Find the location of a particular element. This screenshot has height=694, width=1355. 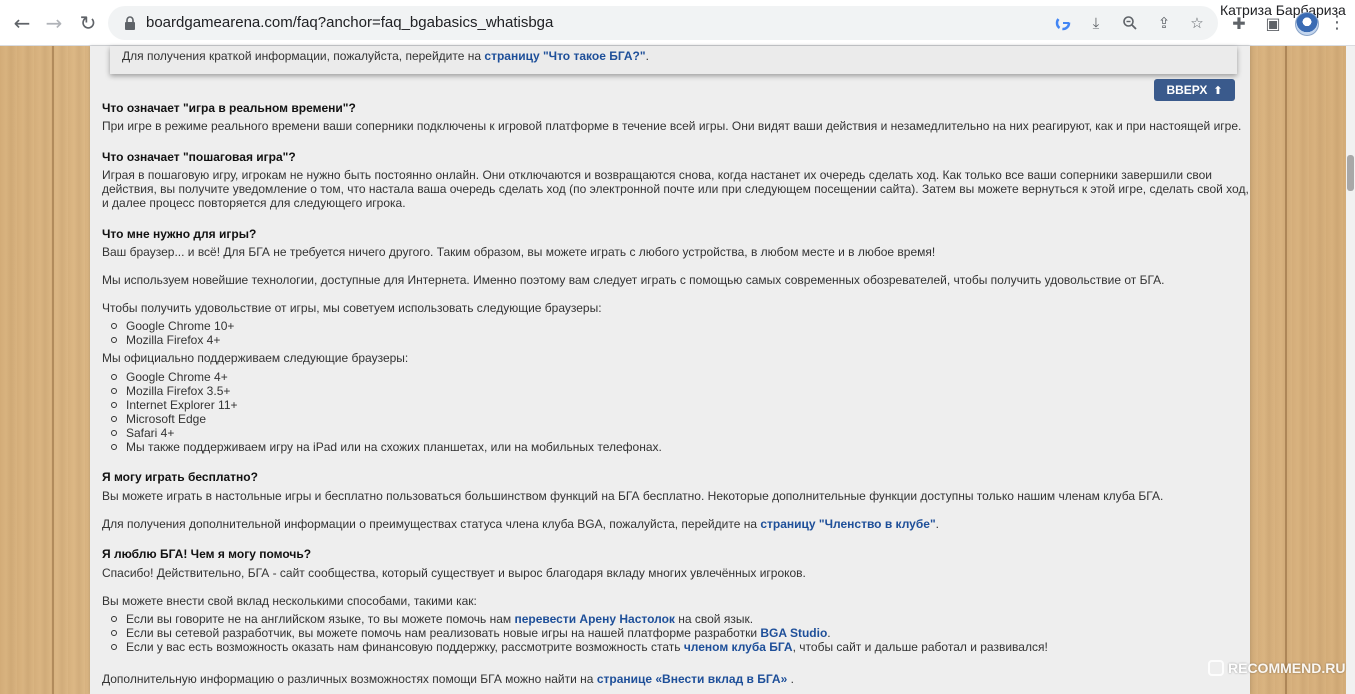

list-item: Google Chrome 10+ is located at coordinates (171, 326).